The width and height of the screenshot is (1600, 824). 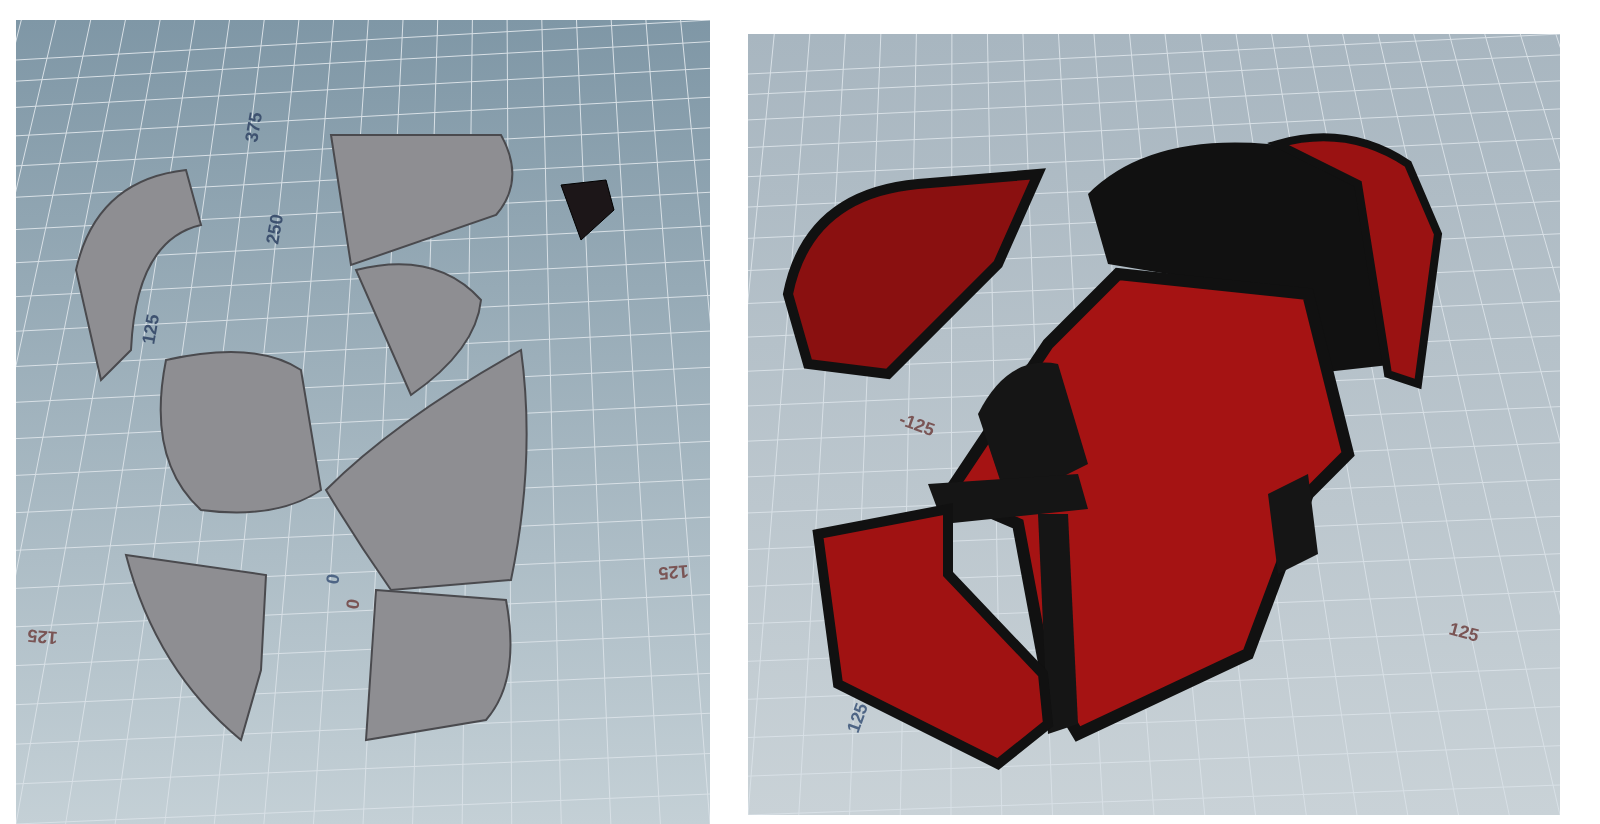 What do you see at coordinates (917, 424) in the screenshot?
I see `axis-label: -125` at bounding box center [917, 424].